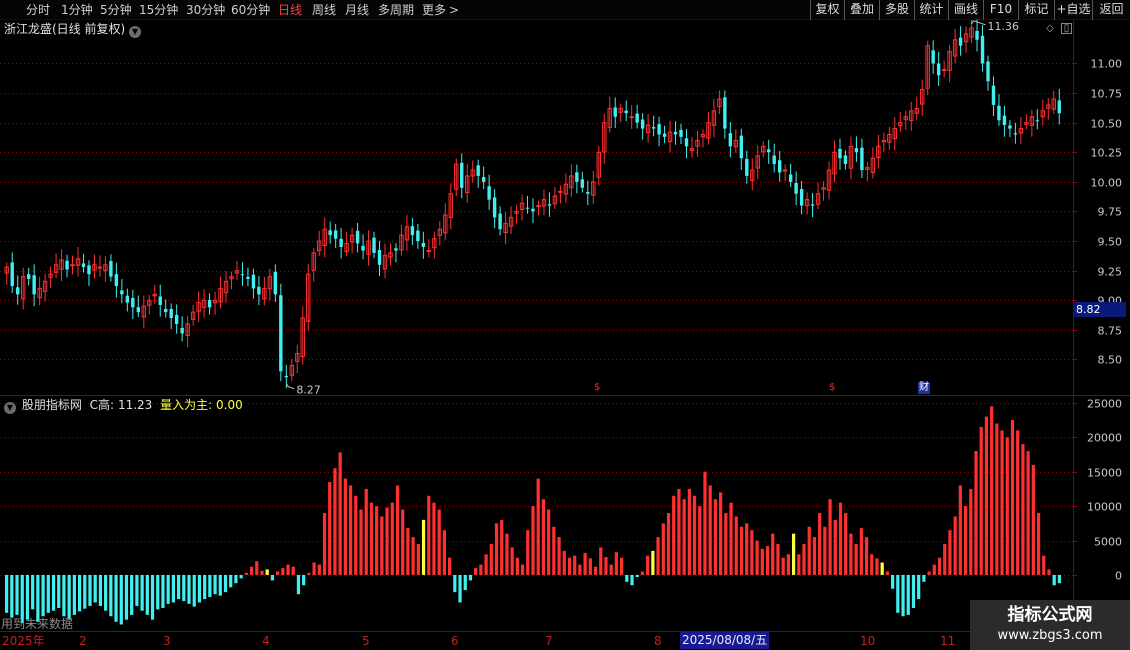  Describe the element at coordinates (924, 388) in the screenshot. I see `event-marker-financial: 财` at that location.